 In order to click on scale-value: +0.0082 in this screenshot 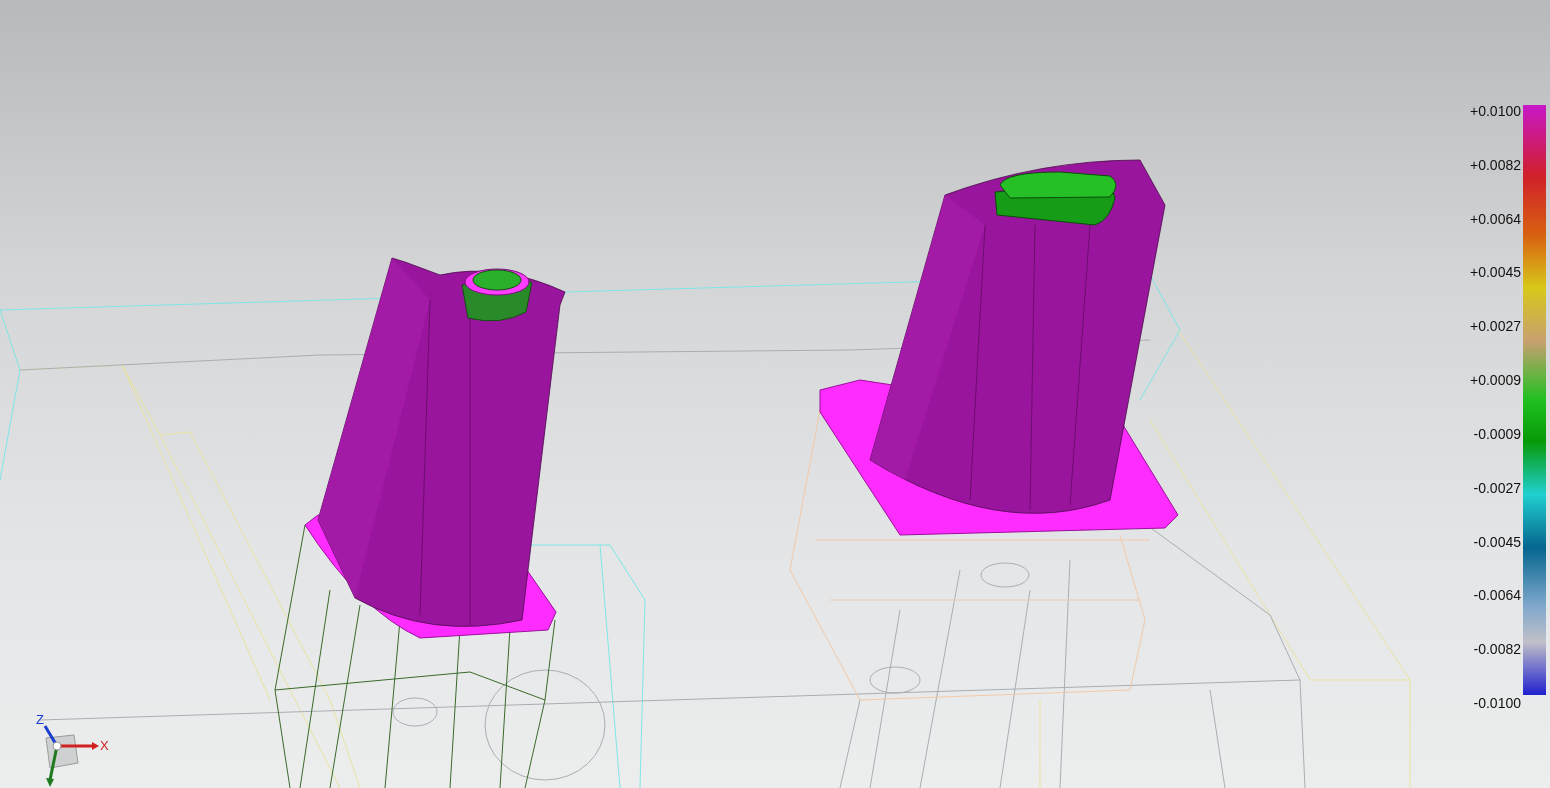, I will do `click(1495, 164)`.